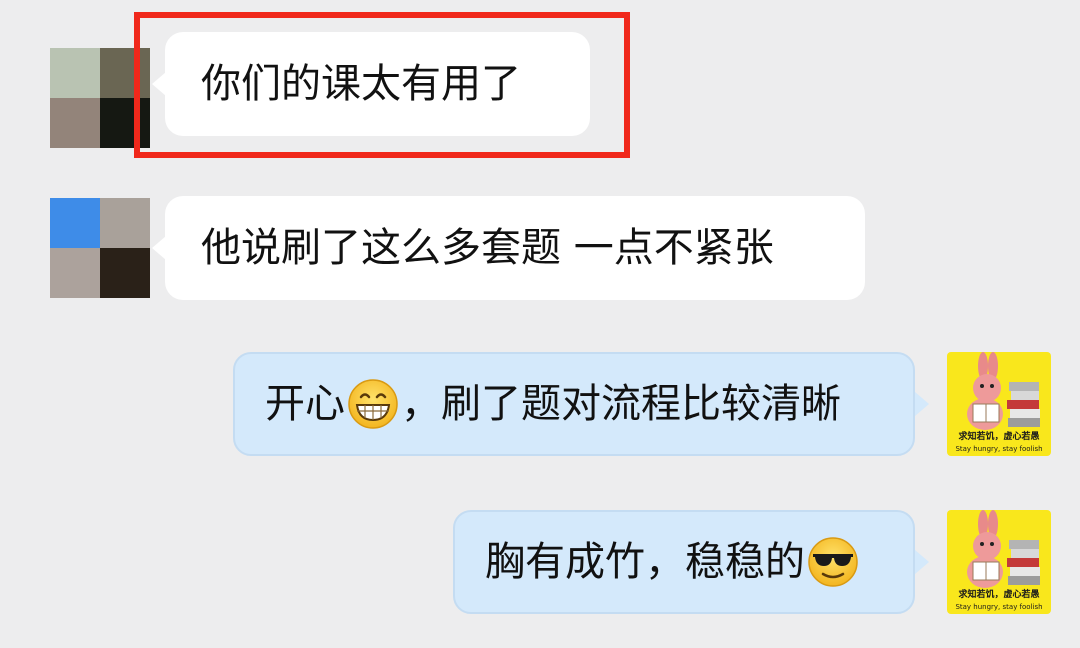 Image resolution: width=1080 pixels, height=648 pixels. What do you see at coordinates (305, 404) in the screenshot?
I see `message-text: 开心` at bounding box center [305, 404].